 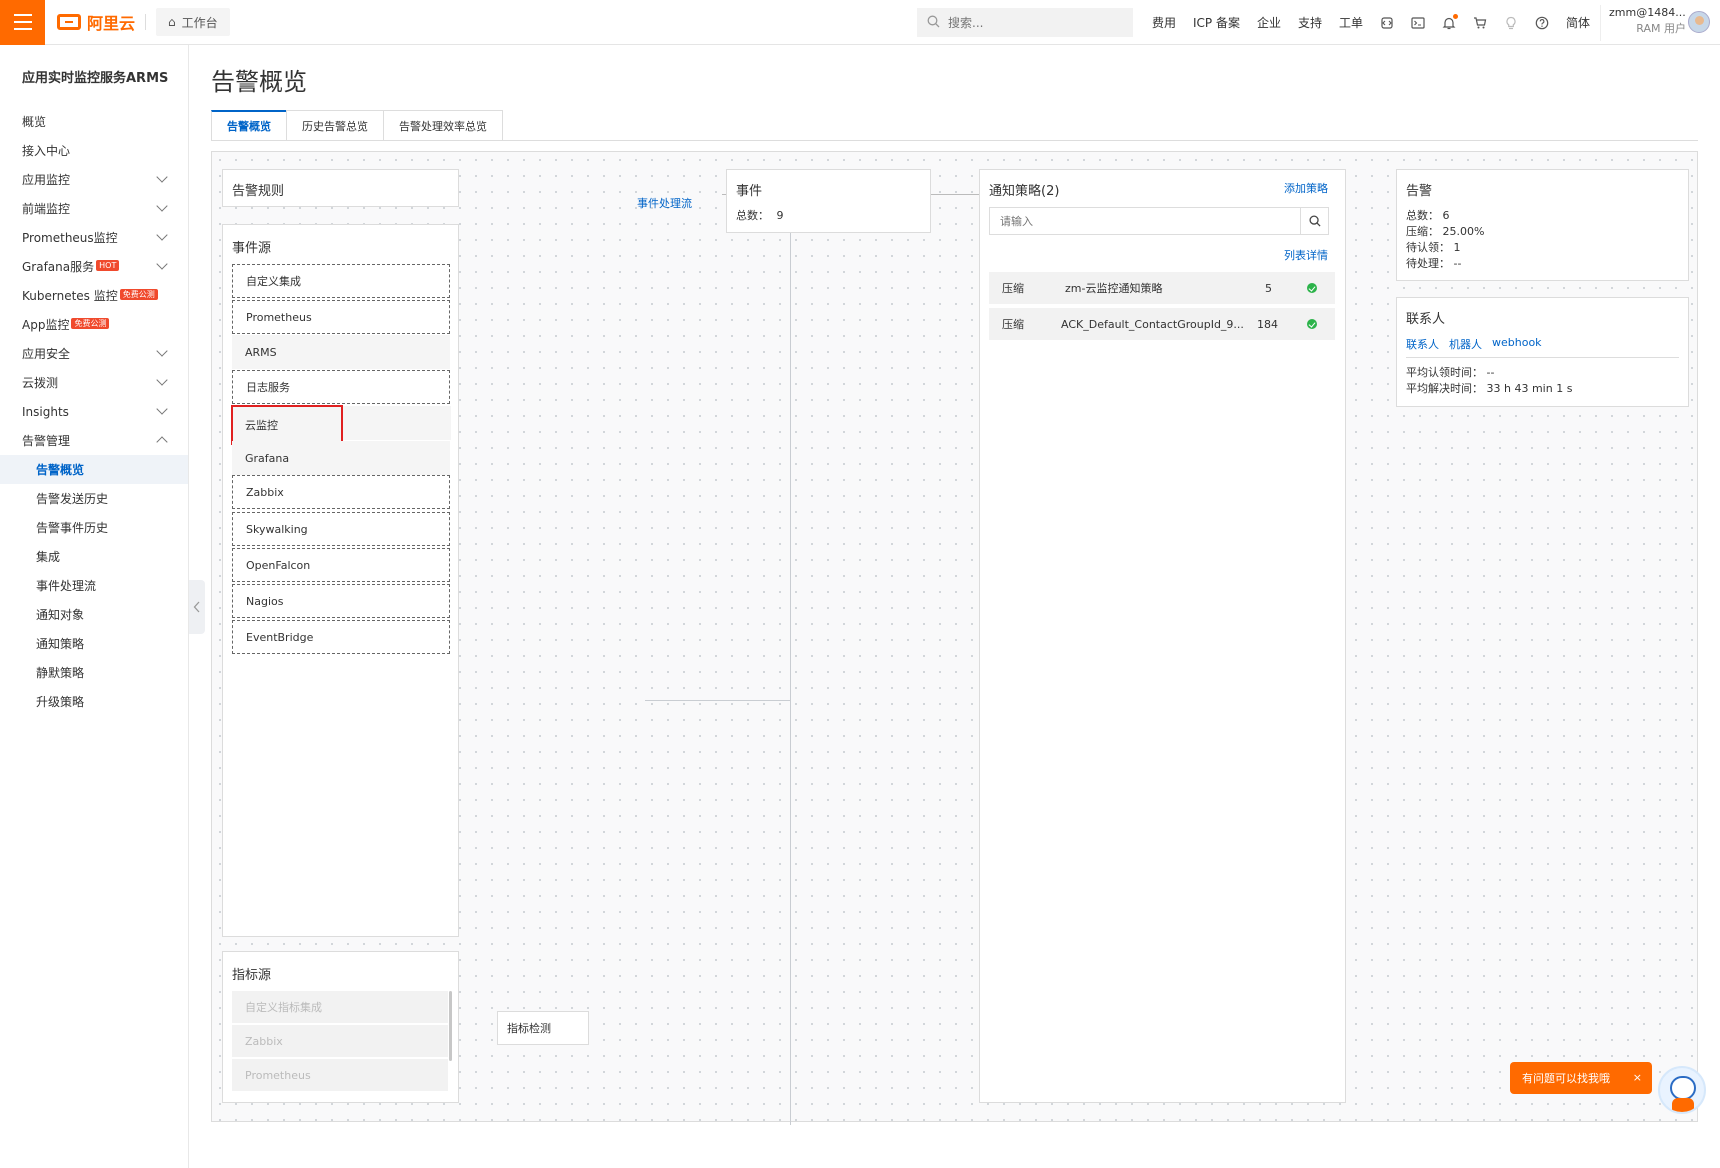 What do you see at coordinates (1371, 22) in the screenshot?
I see `top-links: 费用 ICP 备案 企业 支持 工单 简体` at bounding box center [1371, 22].